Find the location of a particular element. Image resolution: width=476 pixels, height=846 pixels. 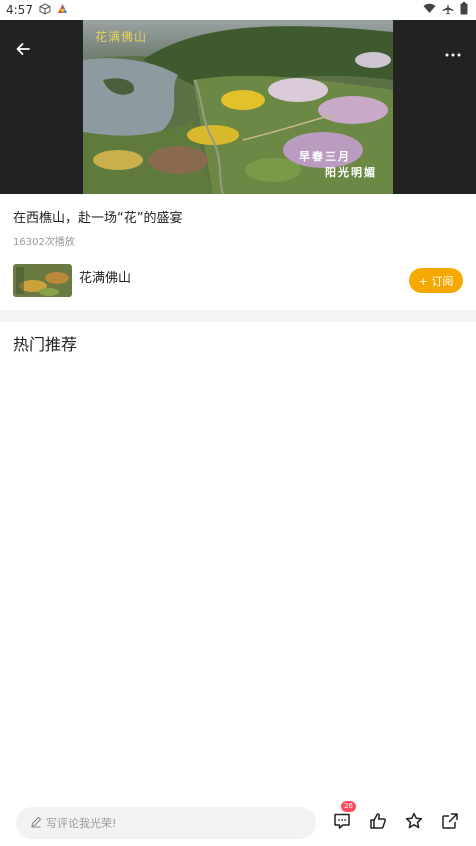

video-frame: 花满佛山 早春三月 阳光明媚 is located at coordinates (238, 107).